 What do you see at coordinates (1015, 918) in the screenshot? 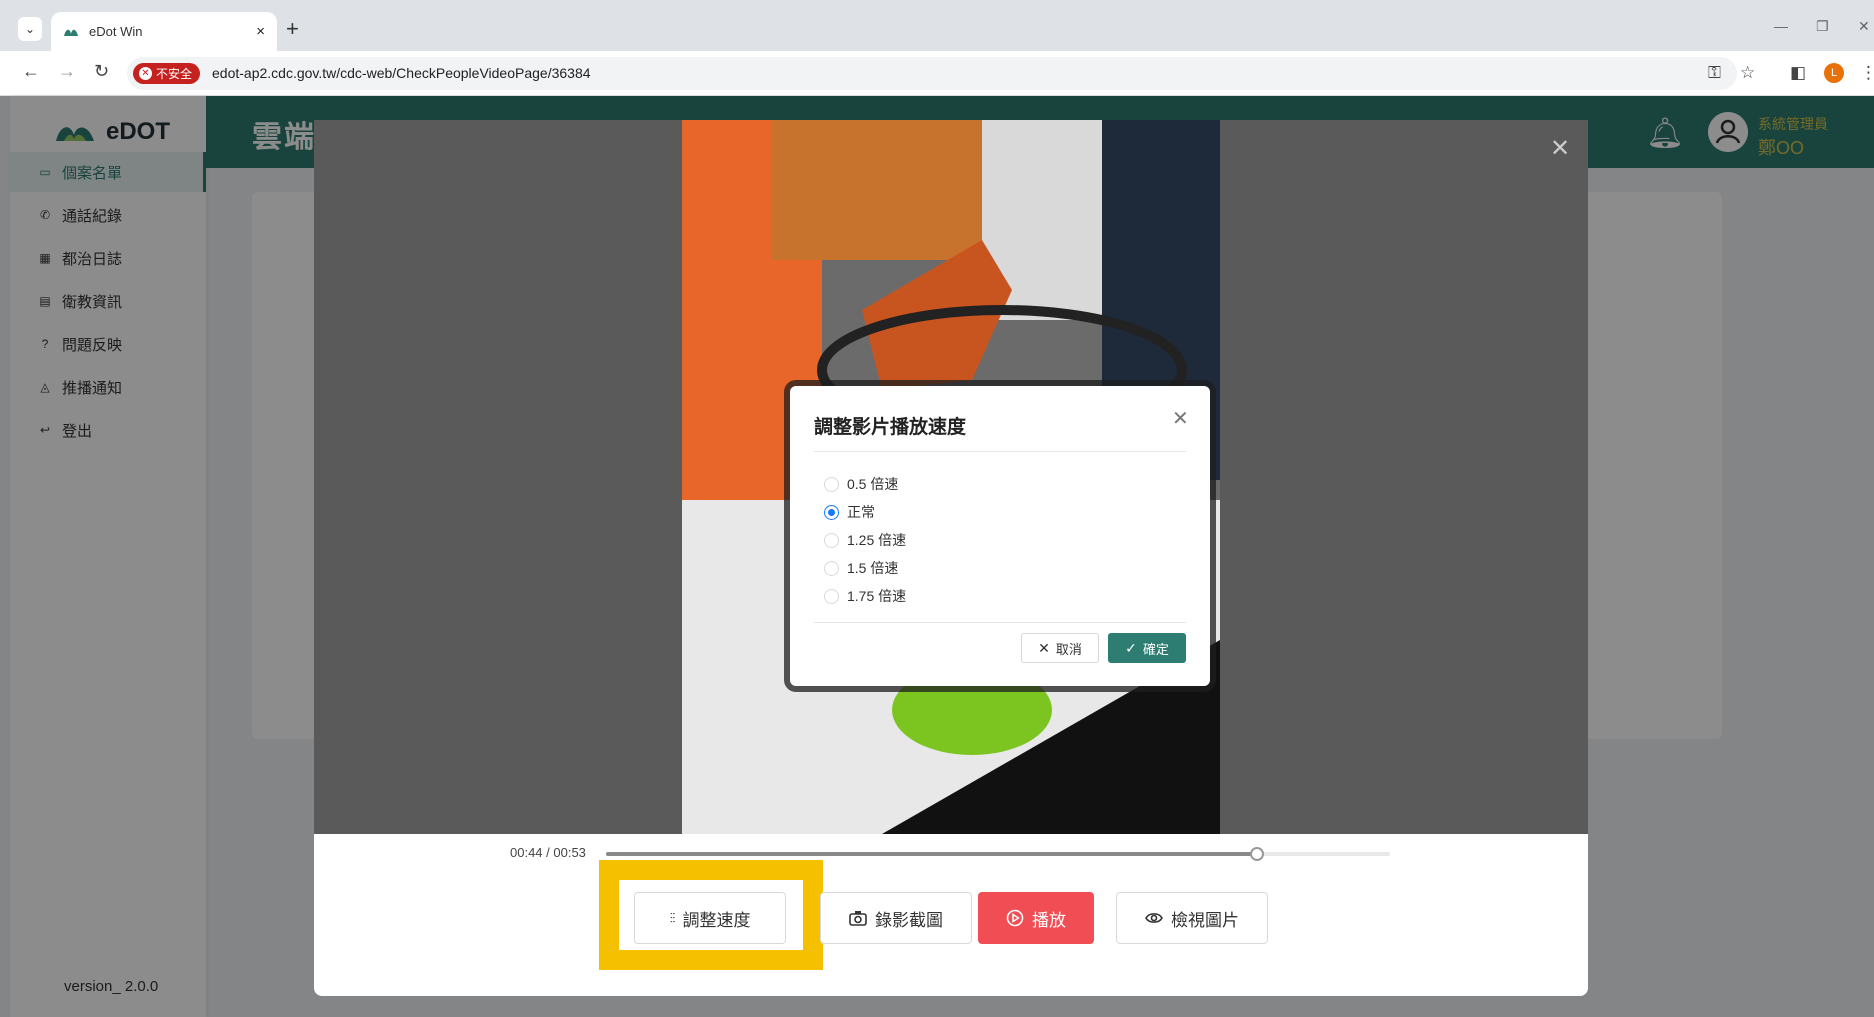
I see `play-circle-icon` at bounding box center [1015, 918].